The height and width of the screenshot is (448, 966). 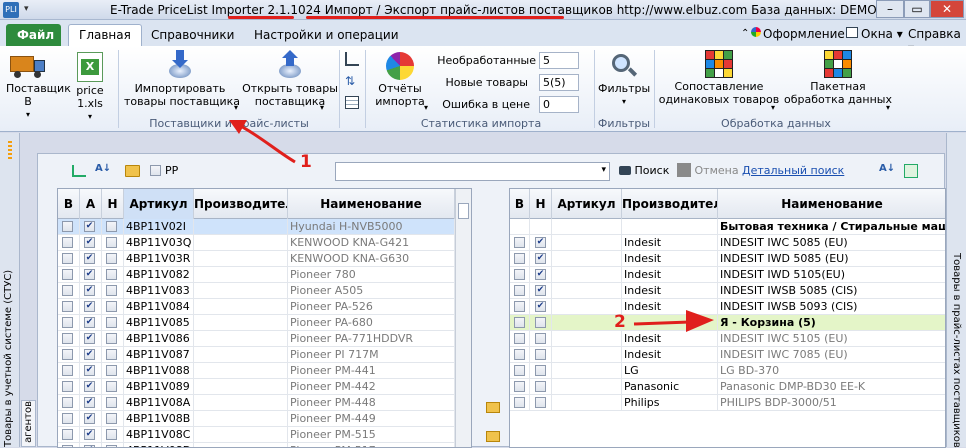 What do you see at coordinates (911, 171) in the screenshot?
I see `export-icon` at bounding box center [911, 171].